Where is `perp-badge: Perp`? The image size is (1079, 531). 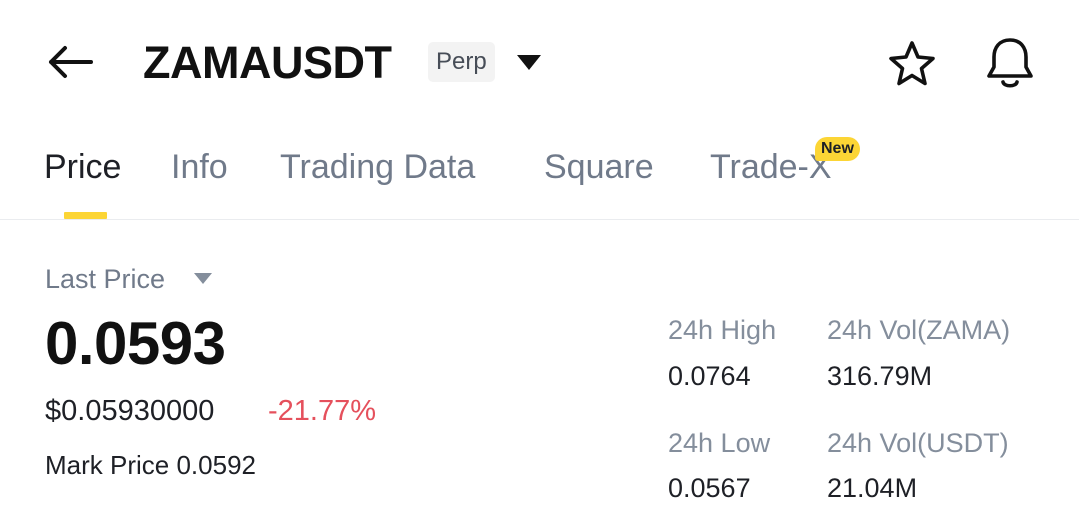
perp-badge: Perp is located at coordinates (461, 62).